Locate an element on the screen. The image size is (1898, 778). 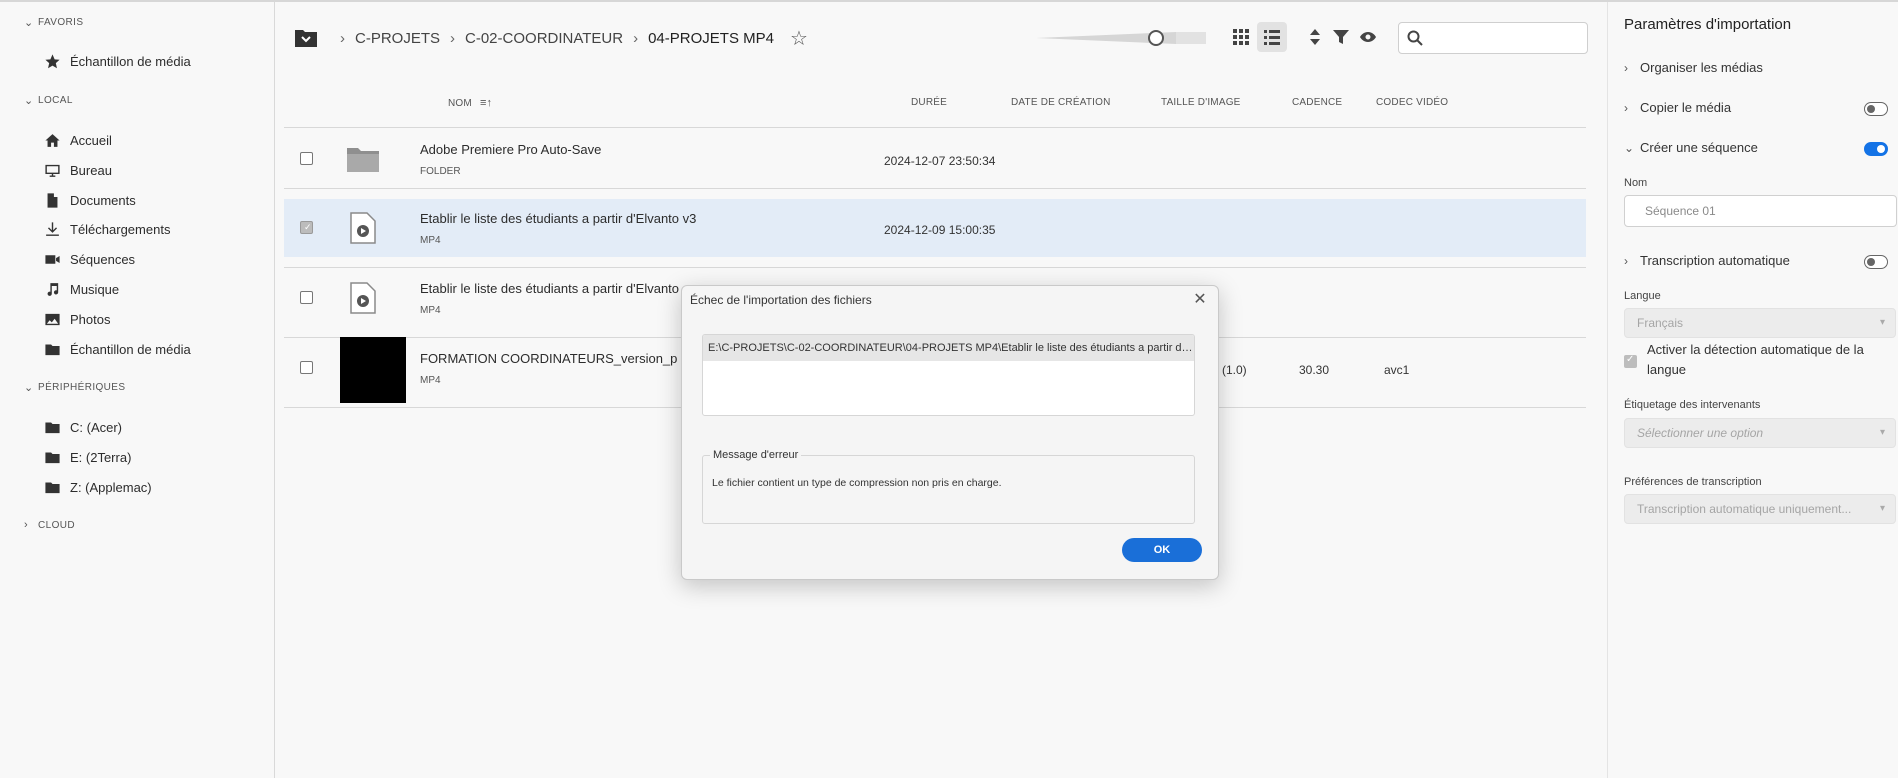
folder-thumbnail is located at coordinates (363, 159).